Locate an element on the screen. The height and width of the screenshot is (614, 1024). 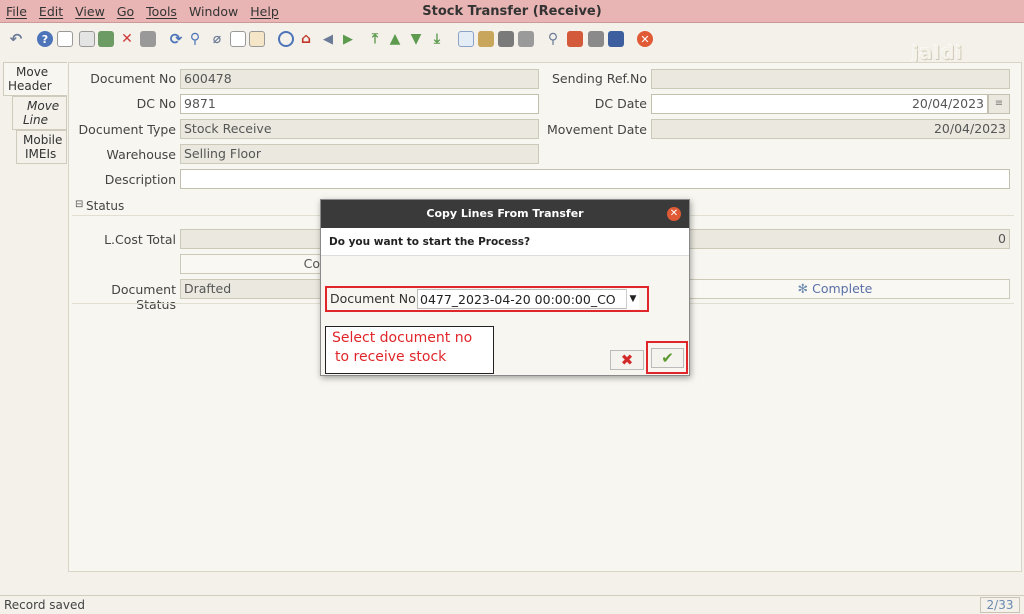
zoom-across-icon: ⚲ is located at coordinates (553, 39).